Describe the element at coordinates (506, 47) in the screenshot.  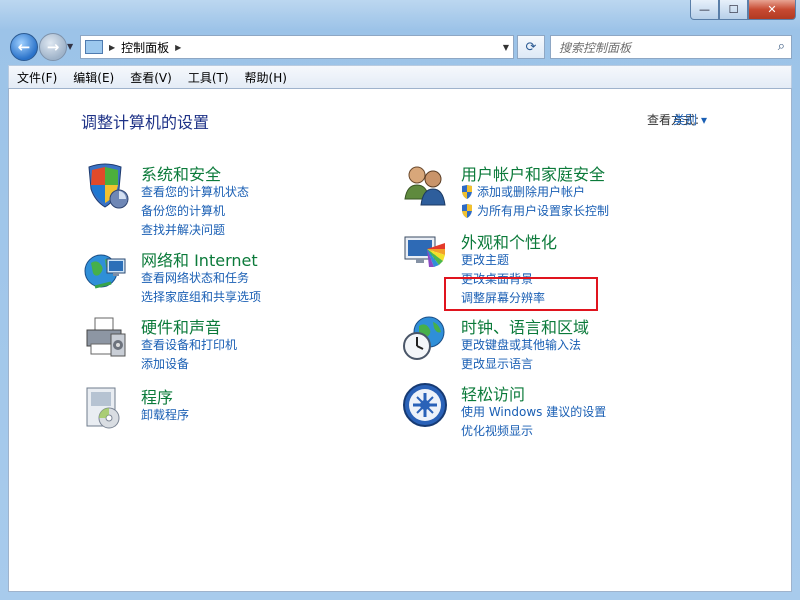
I see `address-dropdown-icon: ▼` at that location.